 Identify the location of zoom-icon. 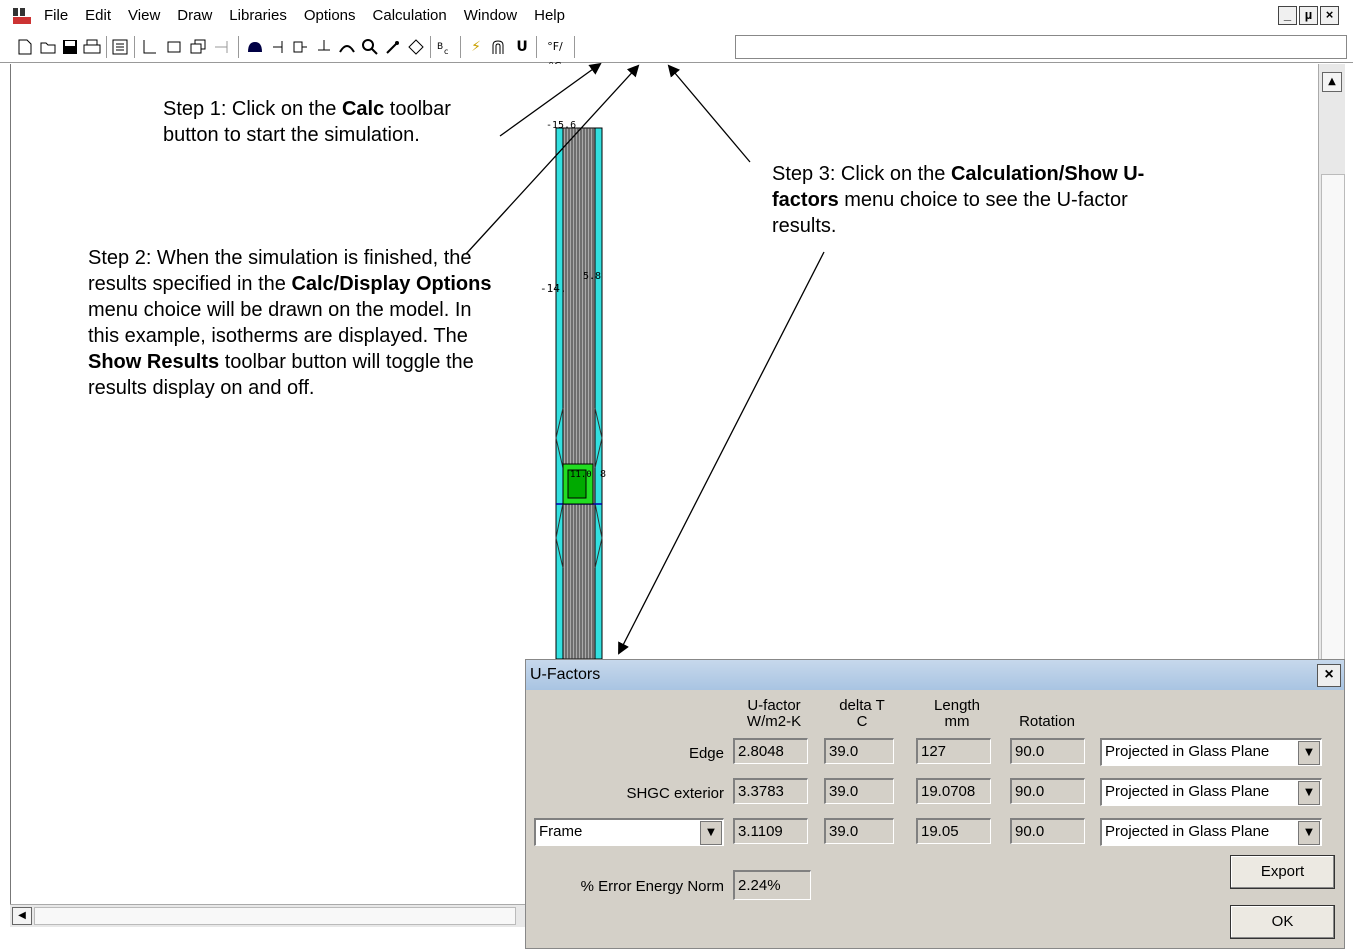
(370, 47).